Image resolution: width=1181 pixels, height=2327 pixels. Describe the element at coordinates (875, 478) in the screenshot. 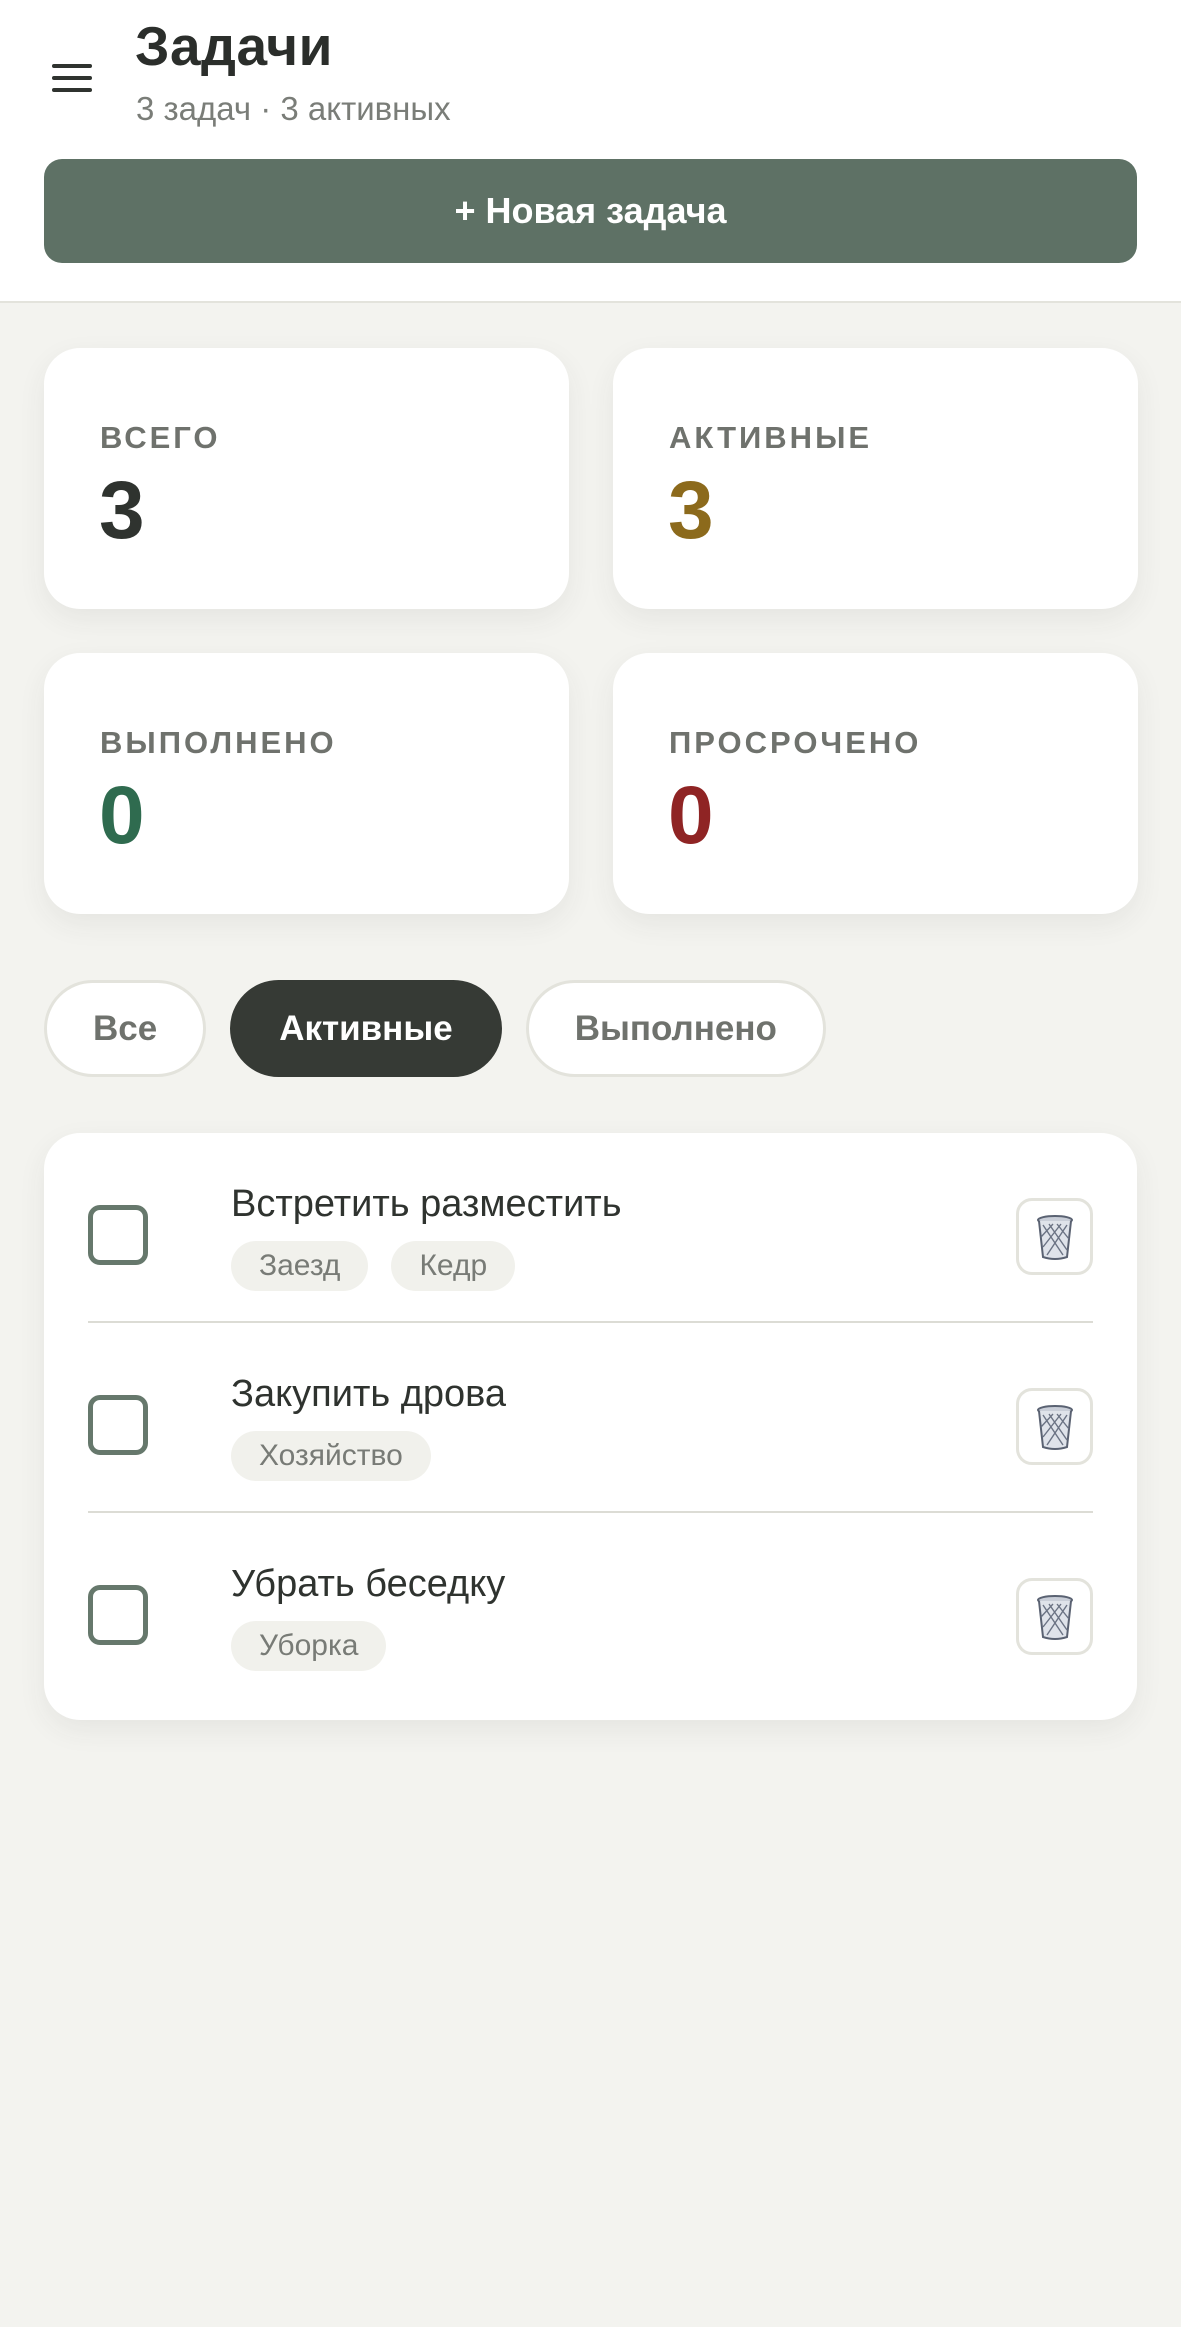

I see `stat-card-active: АКТИВНЫЕ 3` at that location.